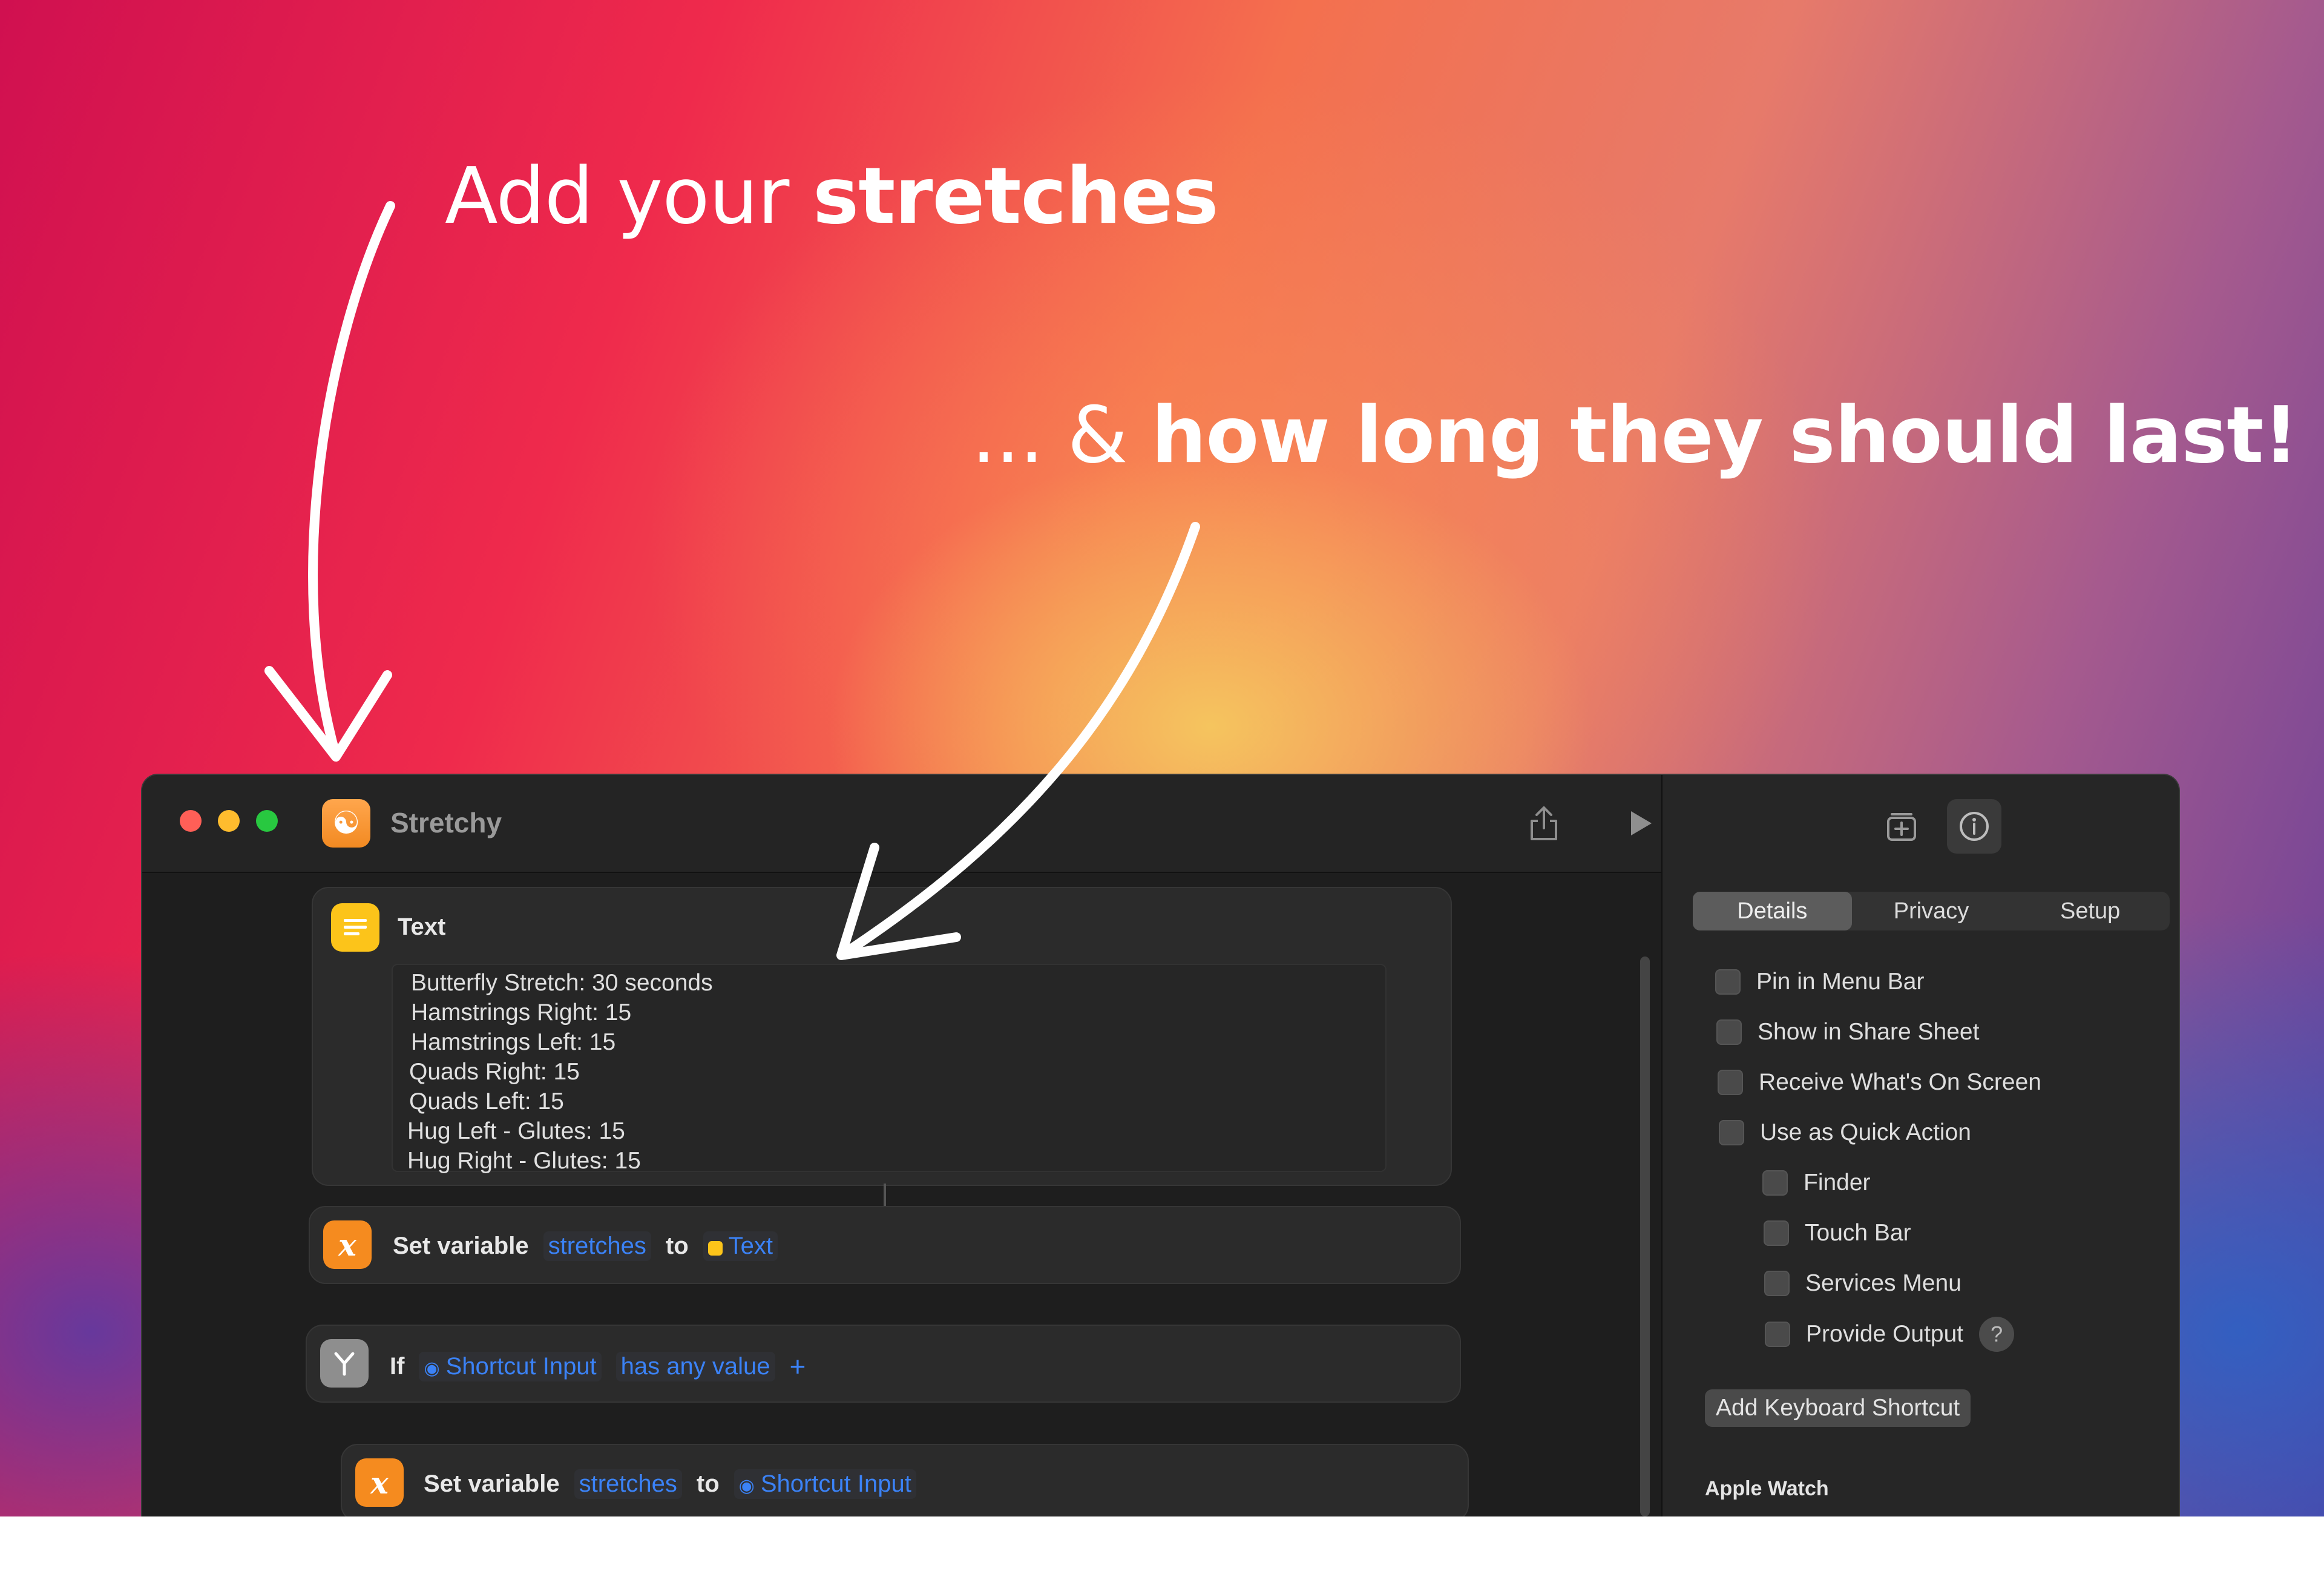 The width and height of the screenshot is (2324, 1574). What do you see at coordinates (715, 1249) in the screenshot?
I see `text-mini-icon` at bounding box center [715, 1249].